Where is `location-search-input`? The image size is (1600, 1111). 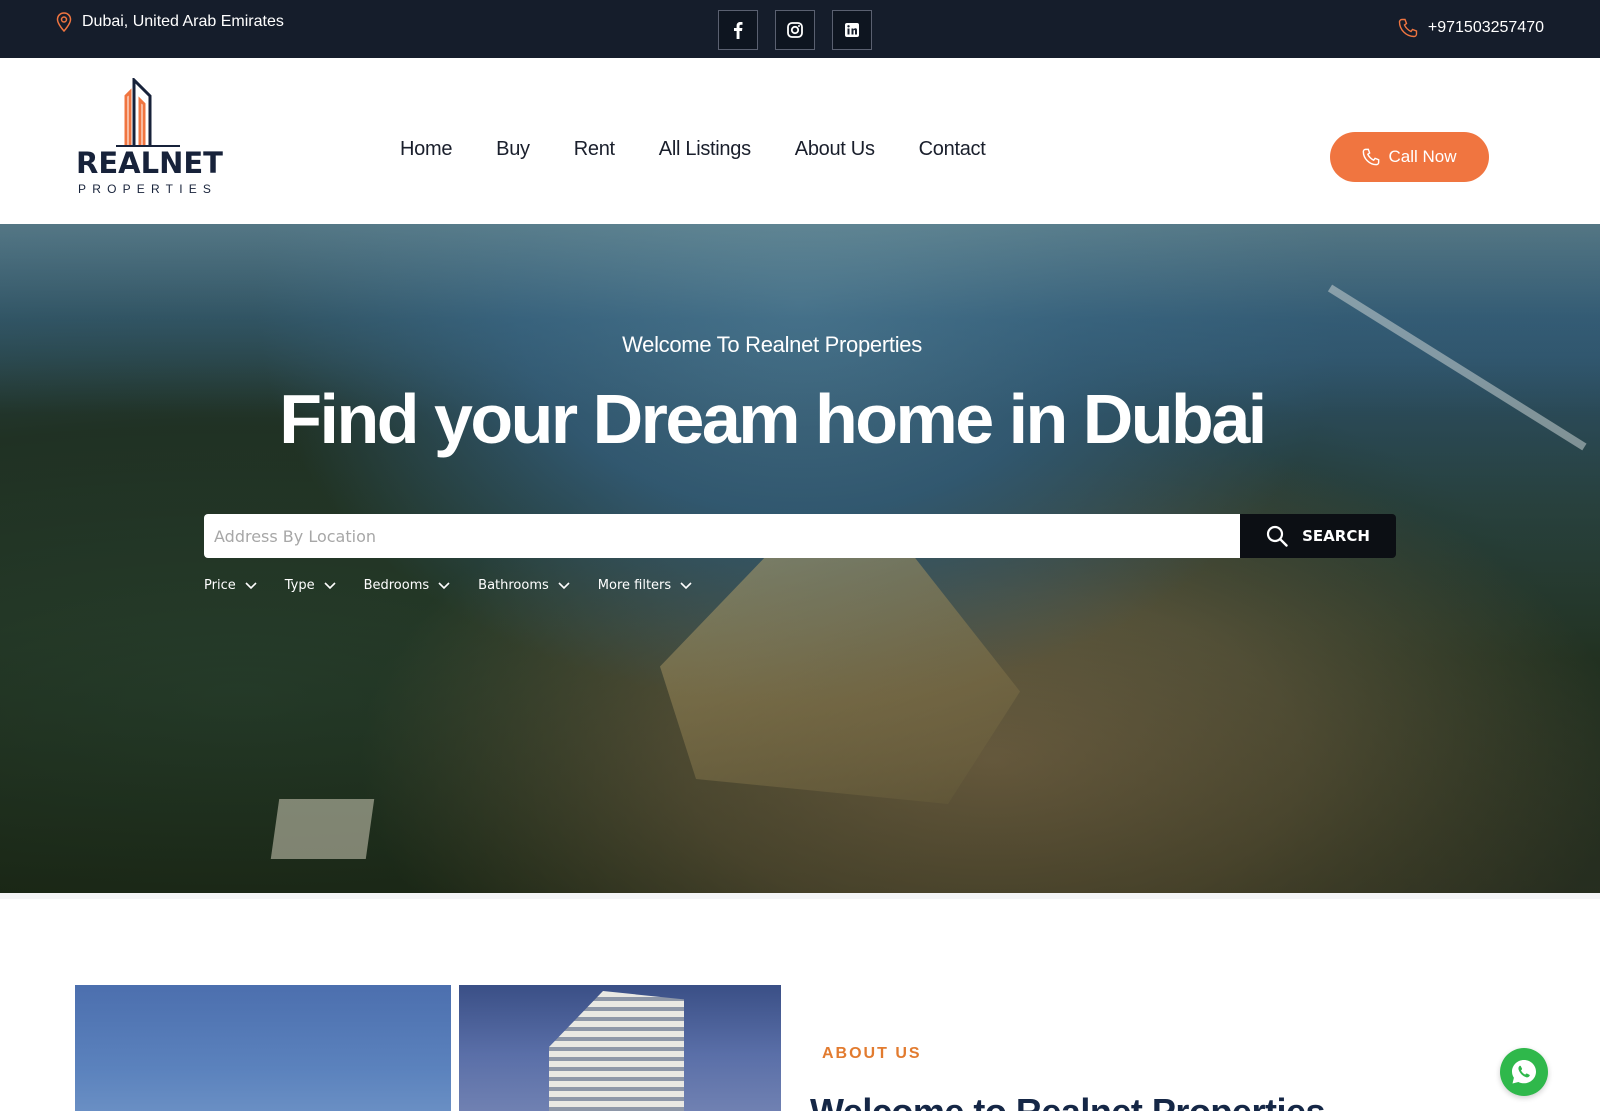
location-search-input is located at coordinates (722, 536).